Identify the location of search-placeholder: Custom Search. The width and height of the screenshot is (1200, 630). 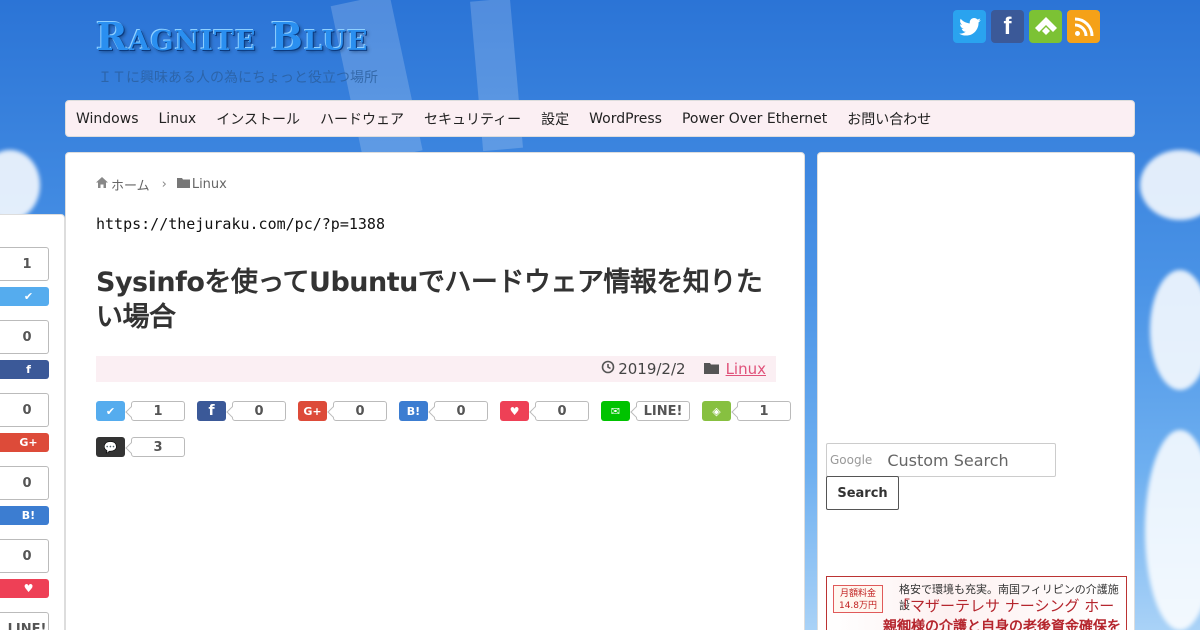
(948, 460).